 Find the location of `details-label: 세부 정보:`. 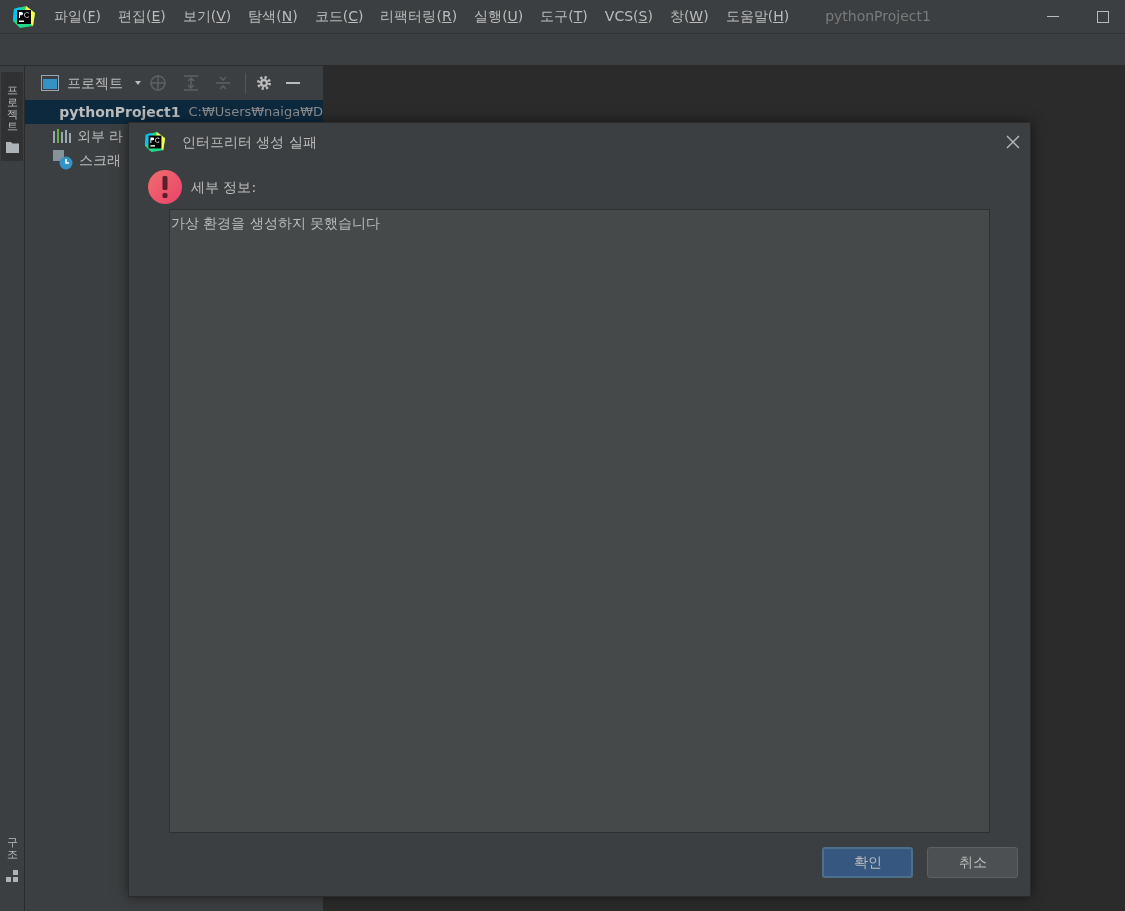

details-label: 세부 정보: is located at coordinates (224, 187).